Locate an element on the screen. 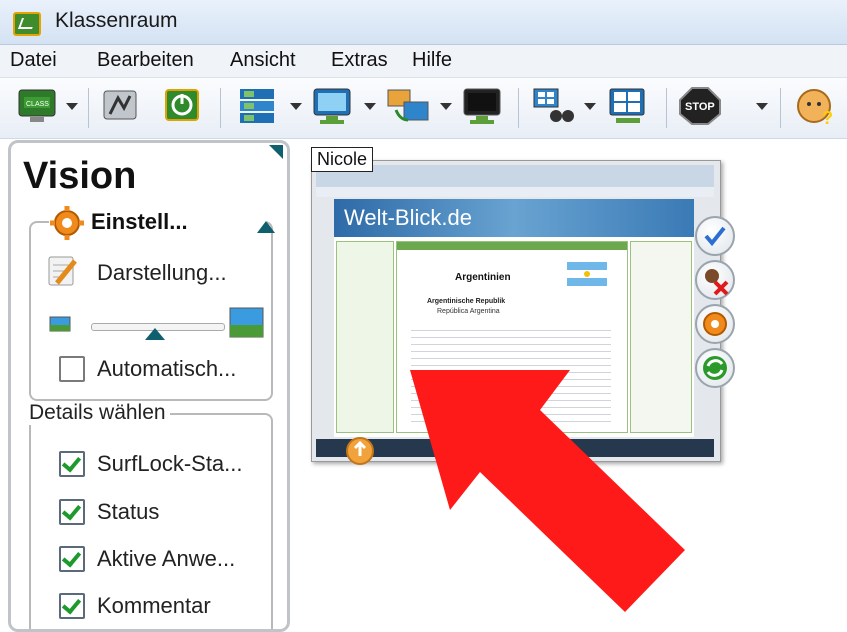 This screenshot has height=632, width=847. browser-tabs is located at coordinates (515, 192).